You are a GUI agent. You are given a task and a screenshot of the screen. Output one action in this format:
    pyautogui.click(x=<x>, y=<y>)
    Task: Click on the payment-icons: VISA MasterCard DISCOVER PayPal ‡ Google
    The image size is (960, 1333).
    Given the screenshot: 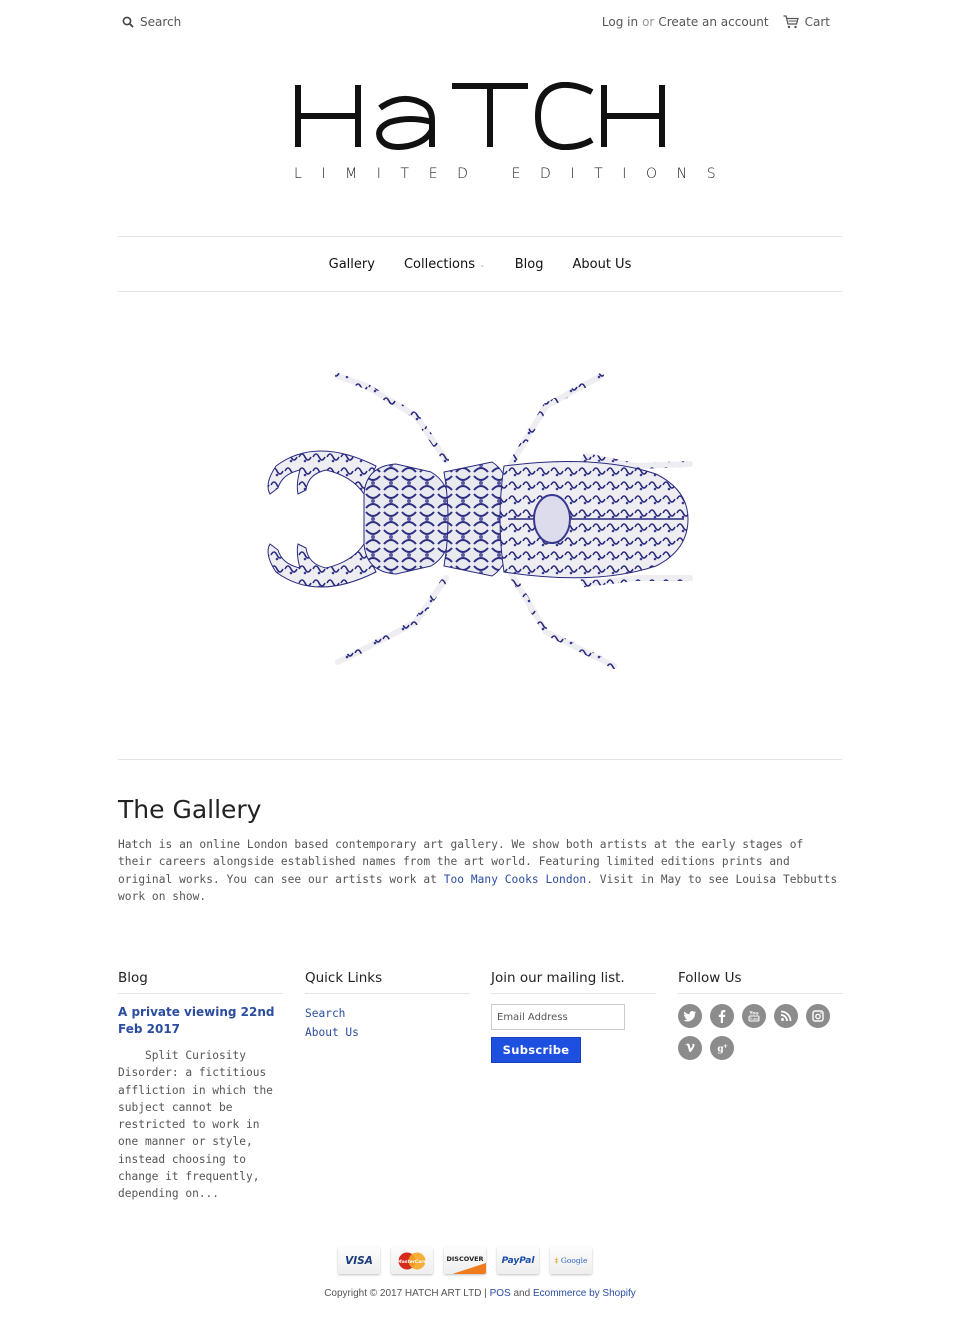 What is the action you would take?
    pyautogui.click(x=465, y=1260)
    